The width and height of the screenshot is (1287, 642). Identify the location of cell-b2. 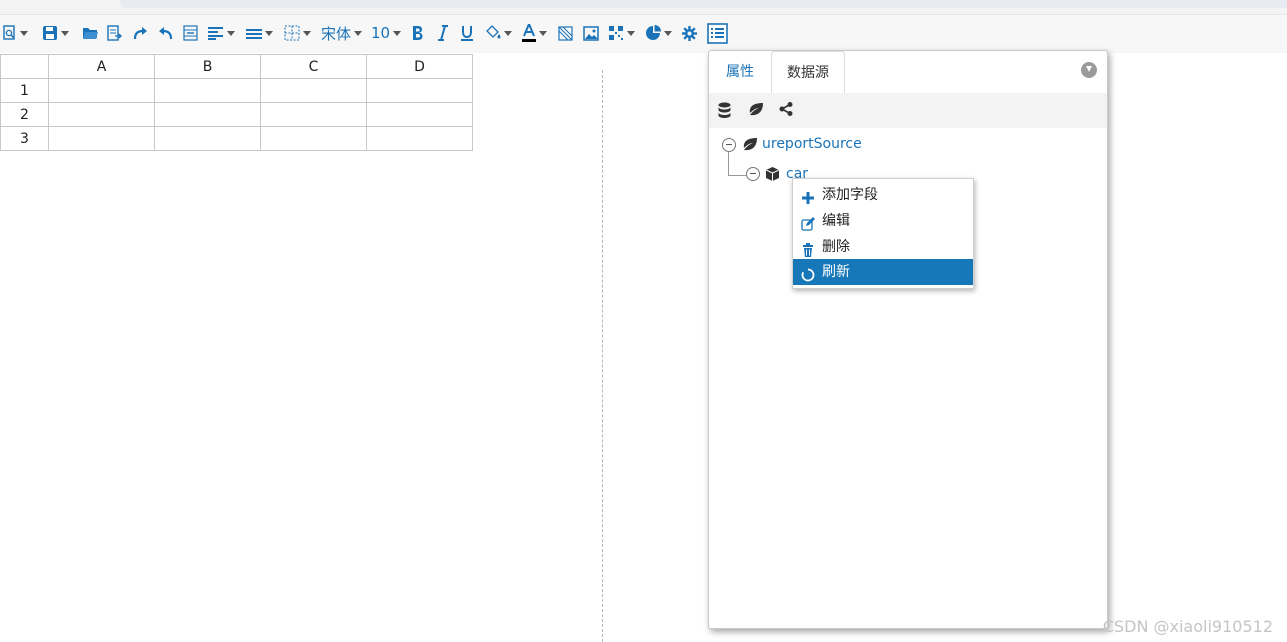
(207, 114).